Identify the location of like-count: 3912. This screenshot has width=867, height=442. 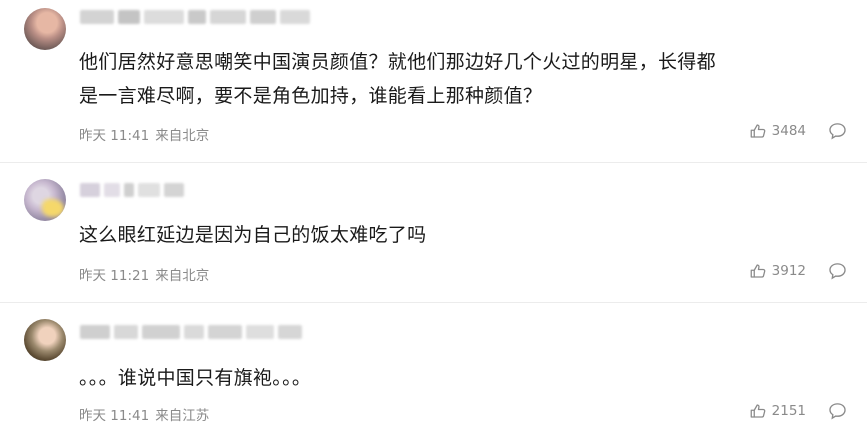
(788, 271).